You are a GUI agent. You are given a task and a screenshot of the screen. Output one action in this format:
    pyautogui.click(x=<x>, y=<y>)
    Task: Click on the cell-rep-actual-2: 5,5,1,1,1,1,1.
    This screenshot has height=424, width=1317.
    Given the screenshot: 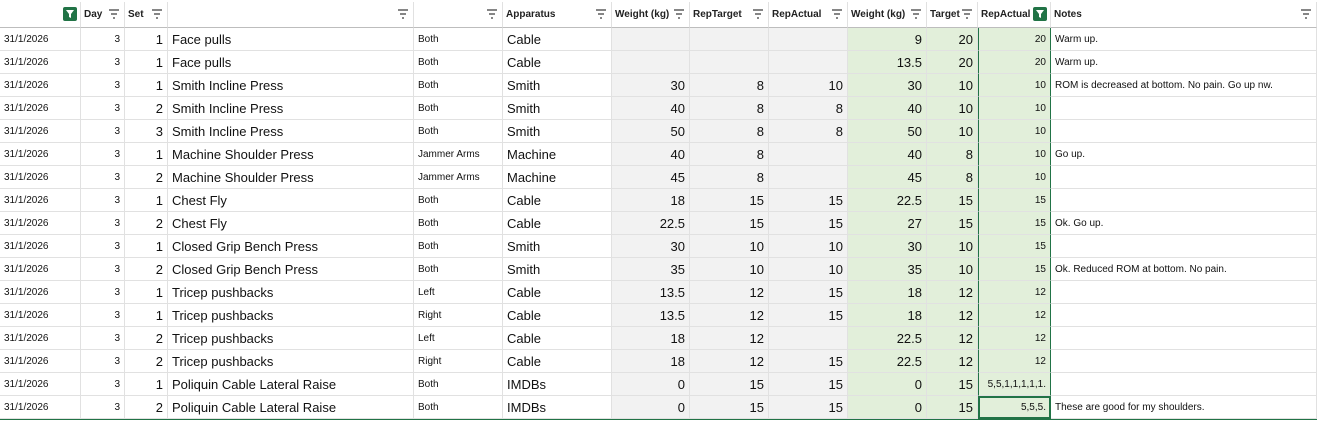 What is the action you would take?
    pyautogui.click(x=1014, y=384)
    